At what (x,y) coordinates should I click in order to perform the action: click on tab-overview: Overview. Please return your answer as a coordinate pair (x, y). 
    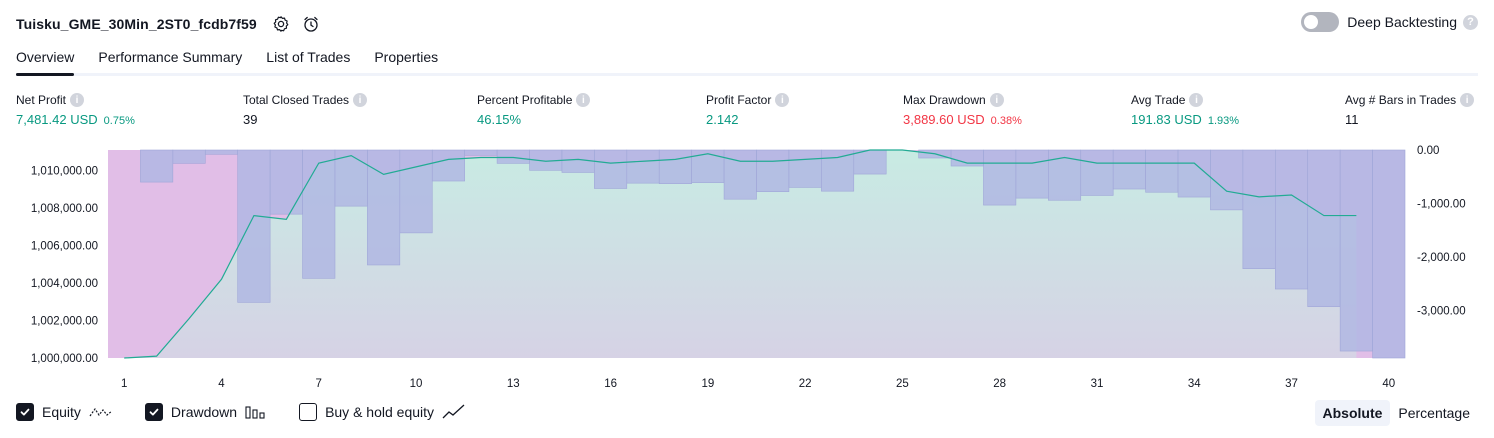
    Looking at the image, I should click on (45, 60).